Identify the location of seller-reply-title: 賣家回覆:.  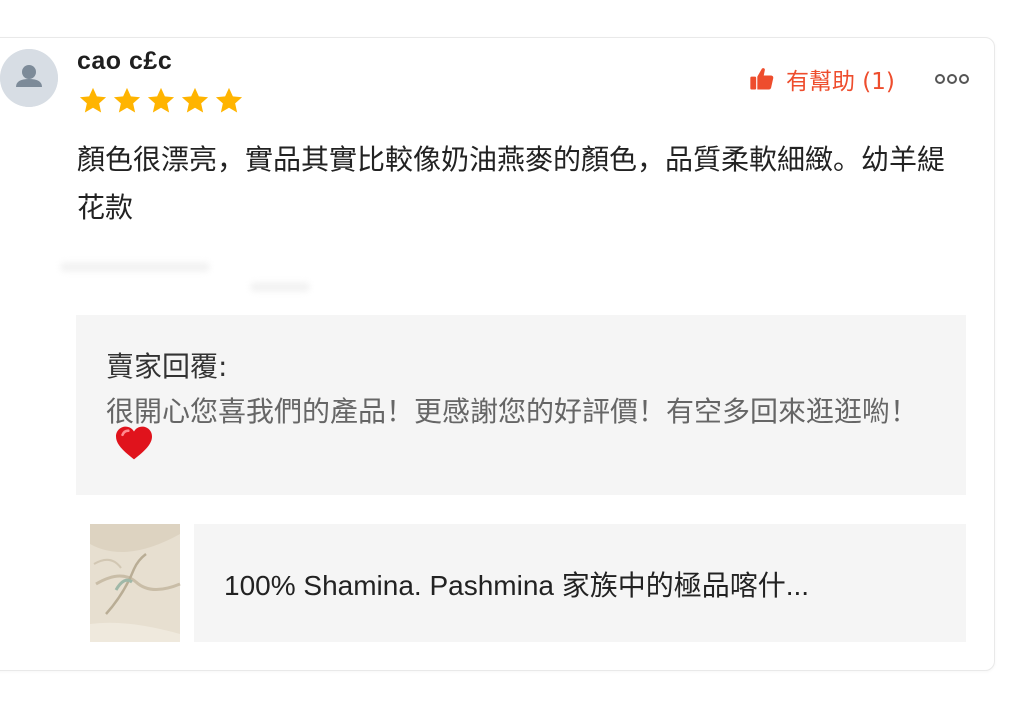
(167, 366).